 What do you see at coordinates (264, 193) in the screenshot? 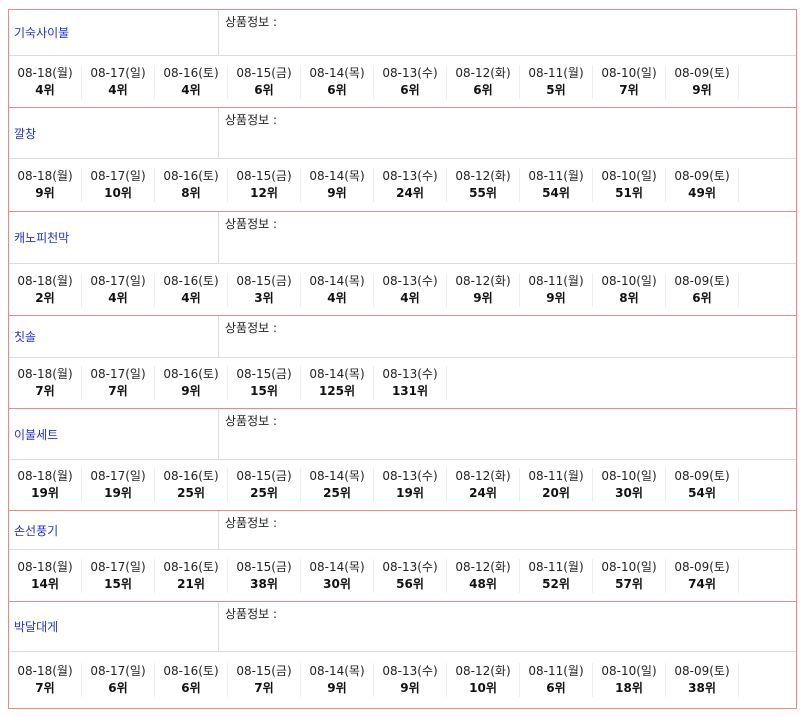
I see `rank-value: 12위` at bounding box center [264, 193].